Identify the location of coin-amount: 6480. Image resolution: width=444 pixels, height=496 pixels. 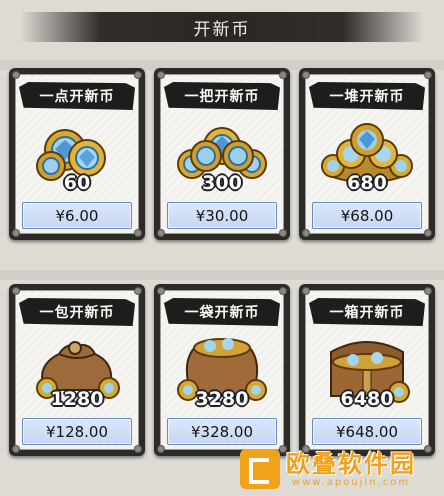
(367, 399).